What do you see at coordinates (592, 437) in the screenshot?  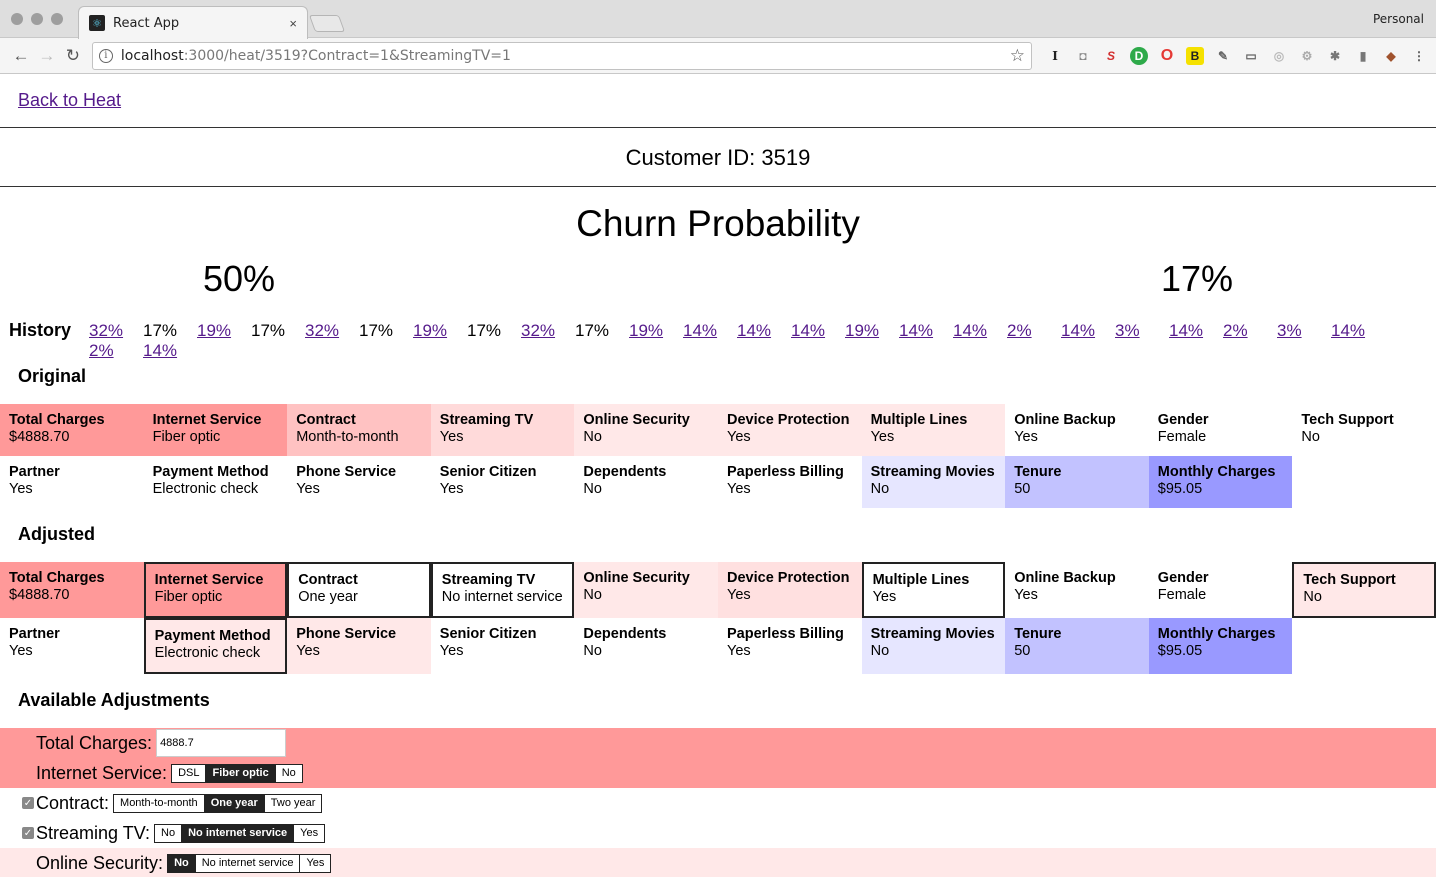 I see `feature-value: No` at bounding box center [592, 437].